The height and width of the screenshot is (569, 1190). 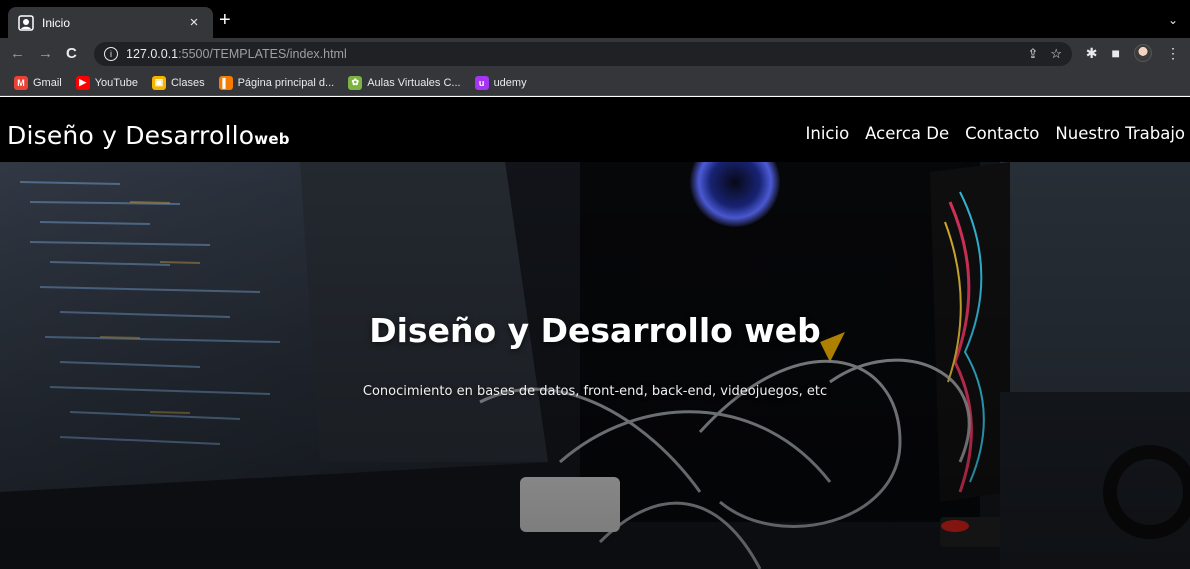 I want to click on profile-avatar, so click(x=1143, y=53).